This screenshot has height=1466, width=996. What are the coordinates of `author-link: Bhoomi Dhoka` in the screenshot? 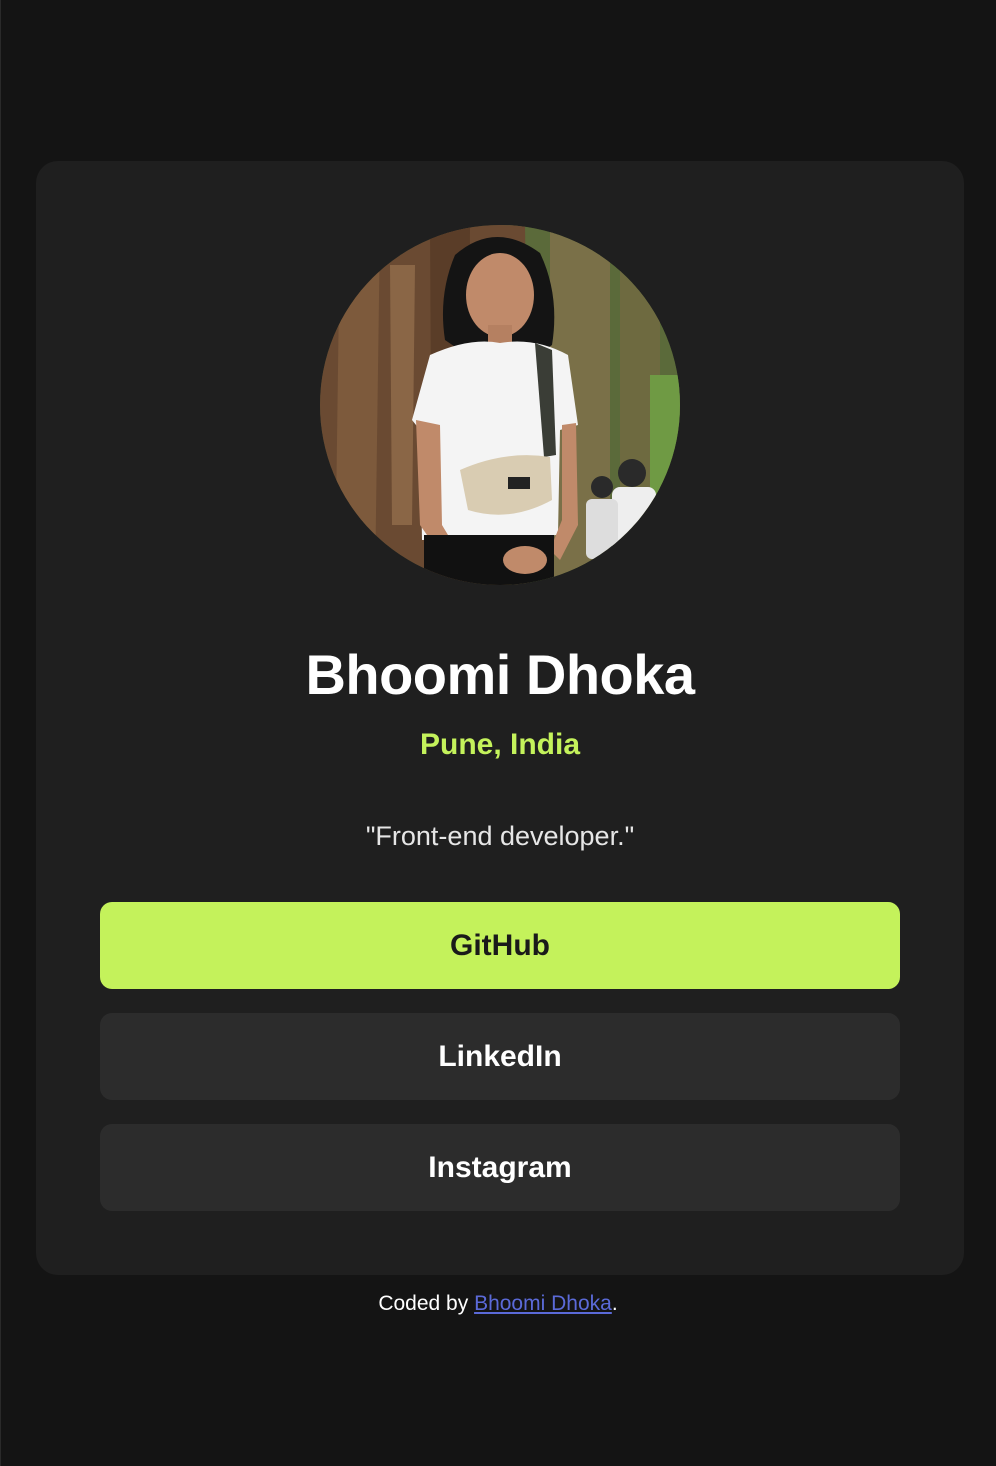 It's located at (543, 1303).